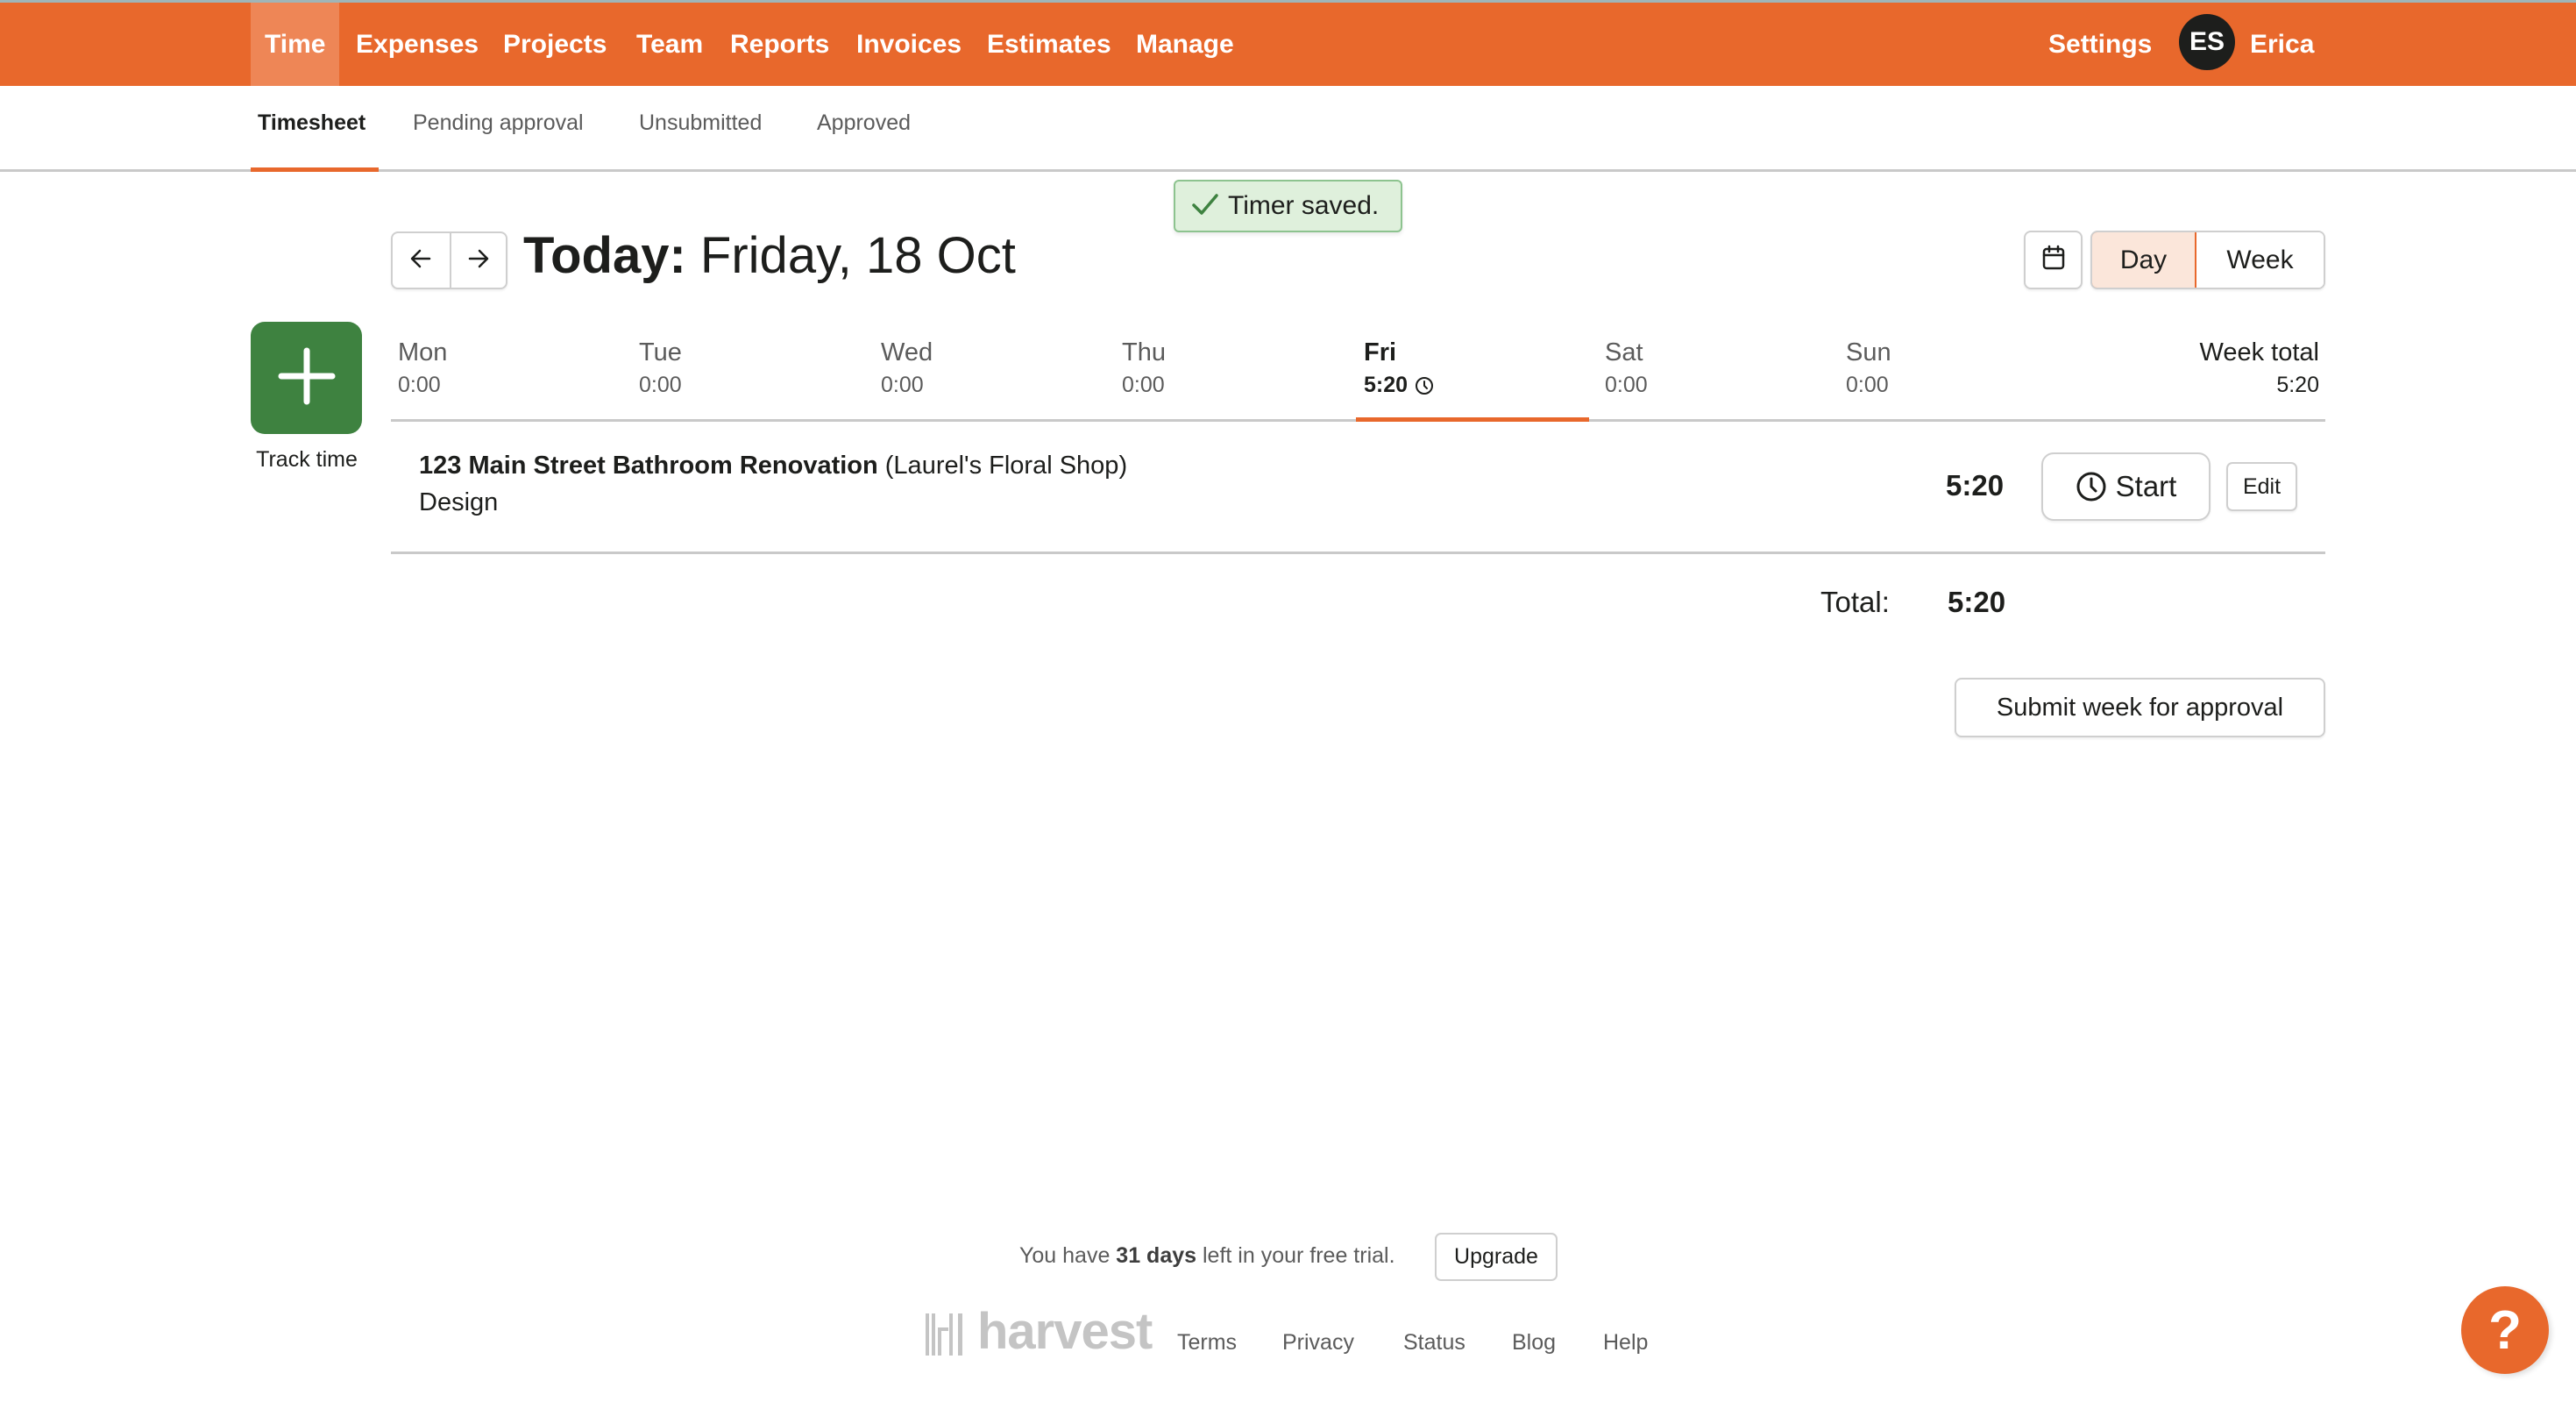 The height and width of the screenshot is (1402, 2576). Describe the element at coordinates (1358, 553) in the screenshot. I see `entry-divider` at that location.